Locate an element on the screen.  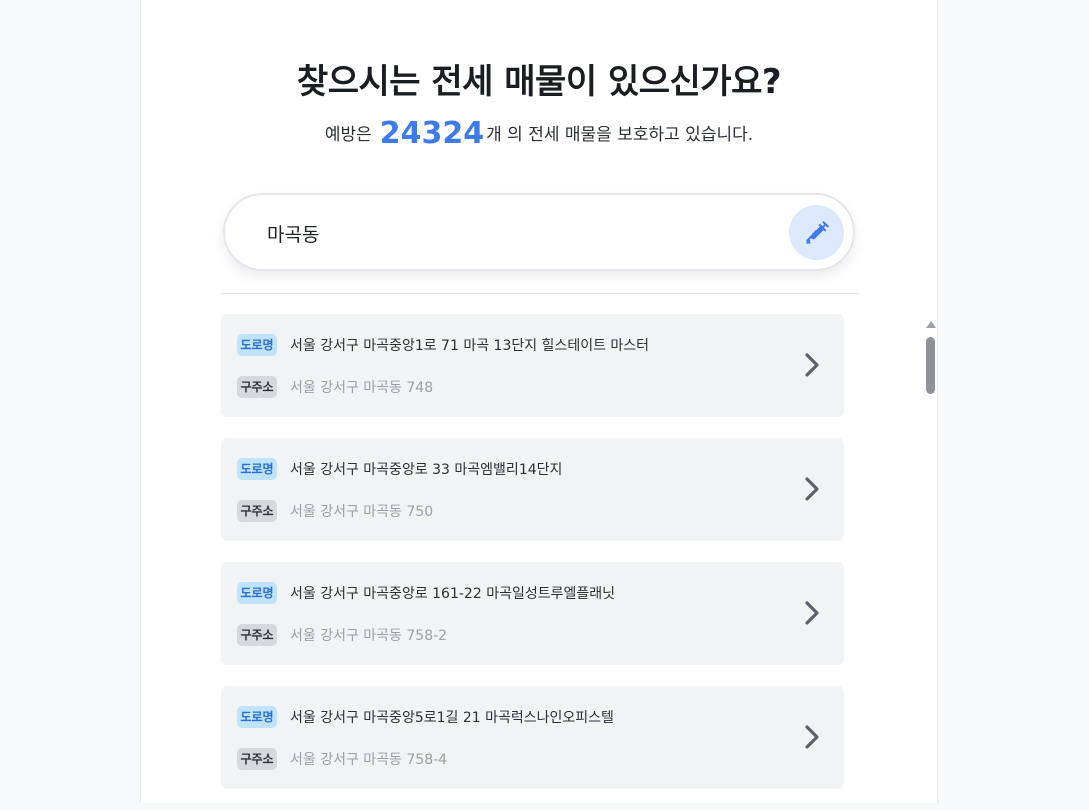
road-address-row: 도로명 서울 강서구 마곡중앙로 33 마곡엠밸리14단지 is located at coordinates (399, 469).